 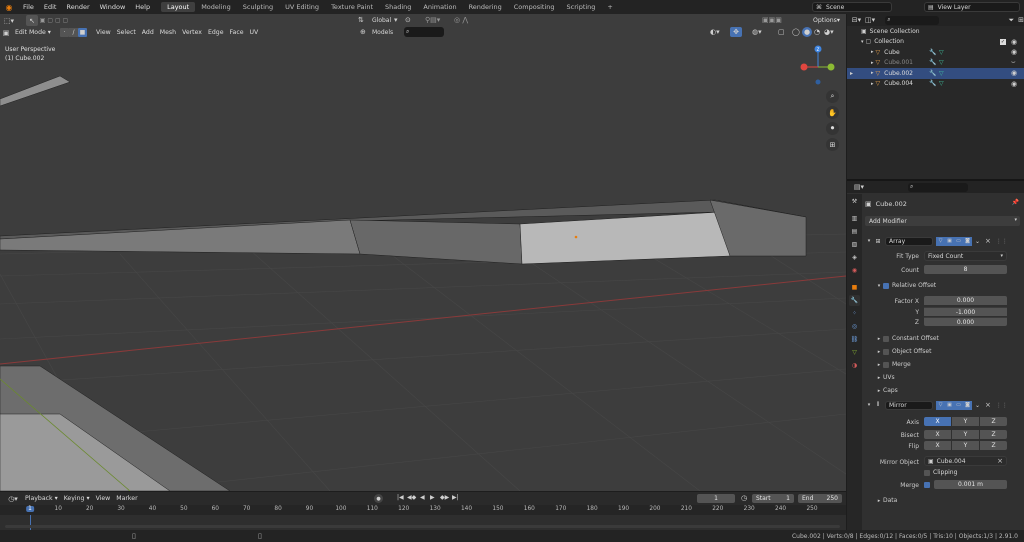 What do you see at coordinates (879, 501) in the screenshot?
I see `data-expand-icon: ▸` at bounding box center [879, 501].